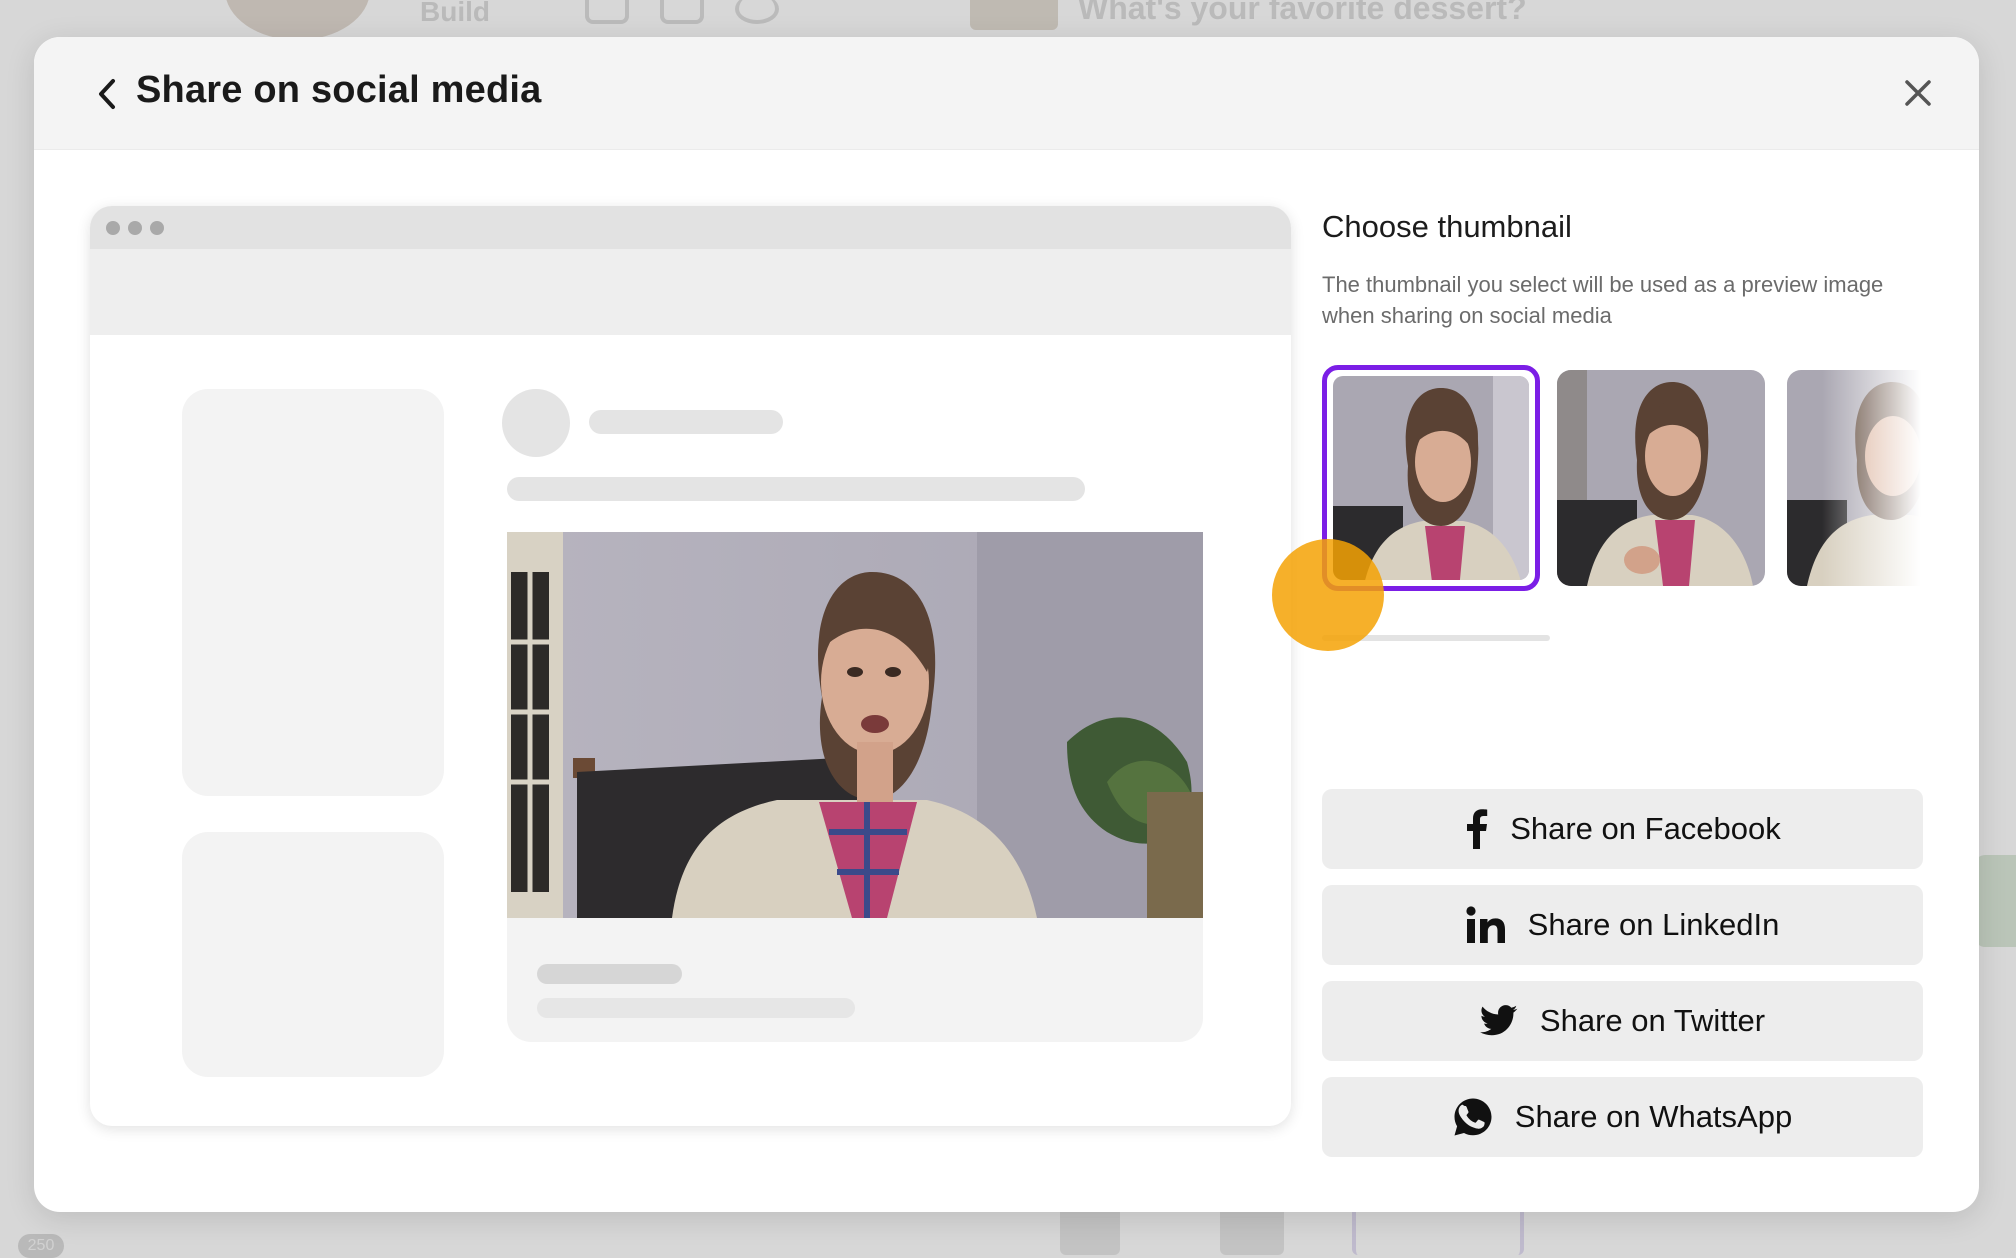 The height and width of the screenshot is (1258, 2016). What do you see at coordinates (690, 292) in the screenshot?
I see `preview-address-bar` at bounding box center [690, 292].